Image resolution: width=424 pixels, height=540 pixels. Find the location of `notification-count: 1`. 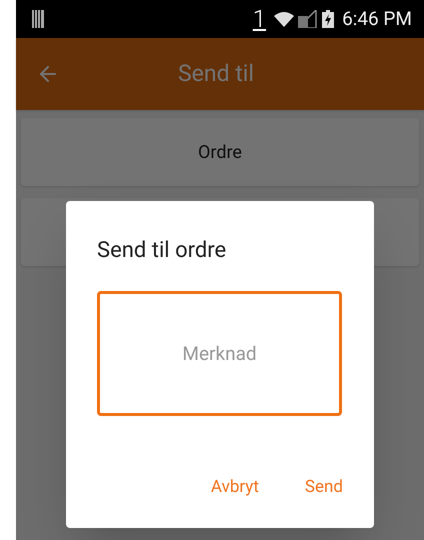

notification-count: 1 is located at coordinates (259, 19).